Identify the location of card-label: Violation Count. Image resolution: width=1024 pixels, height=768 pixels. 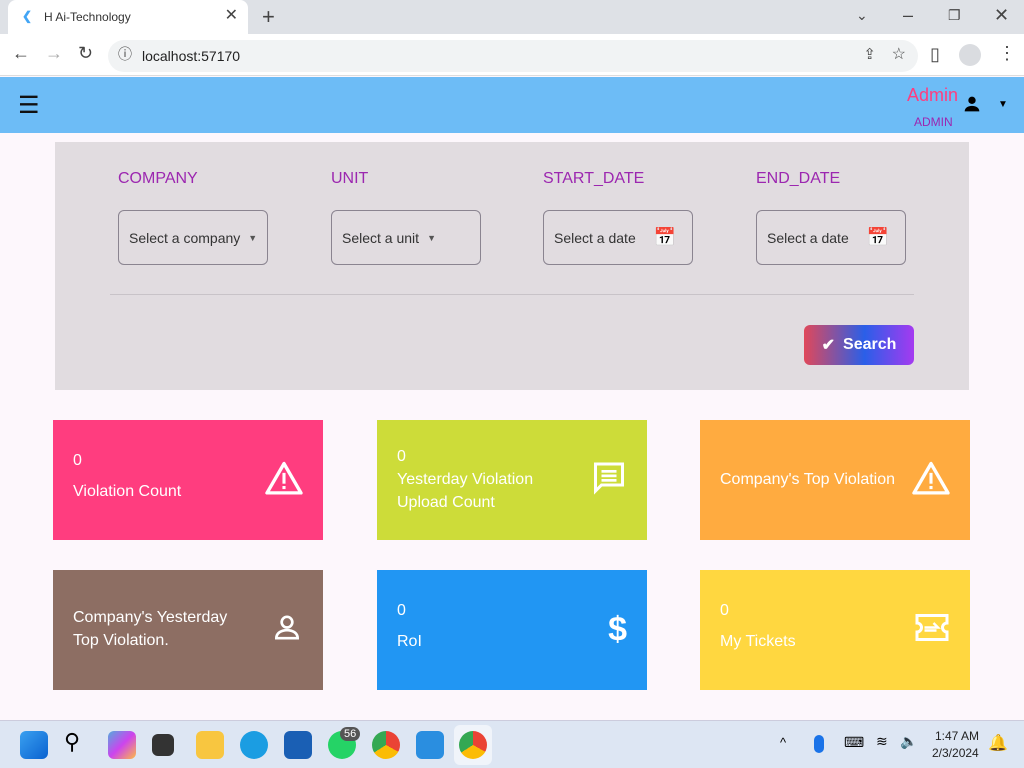
(127, 491).